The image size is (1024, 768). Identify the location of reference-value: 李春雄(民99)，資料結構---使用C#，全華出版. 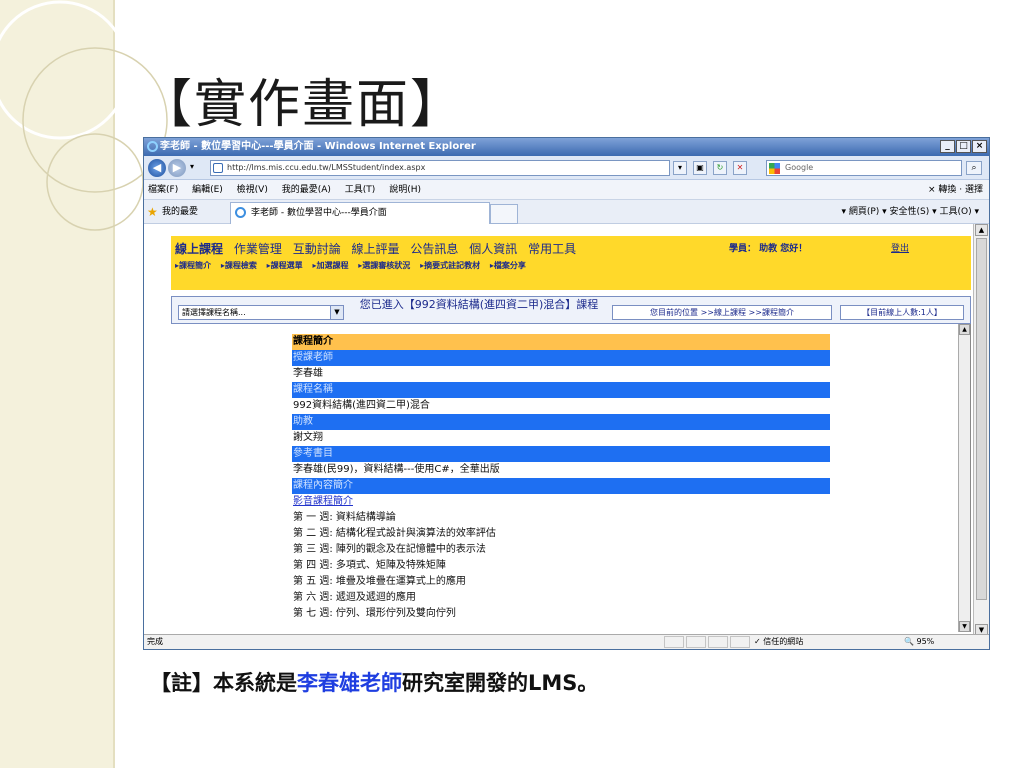
(396, 469).